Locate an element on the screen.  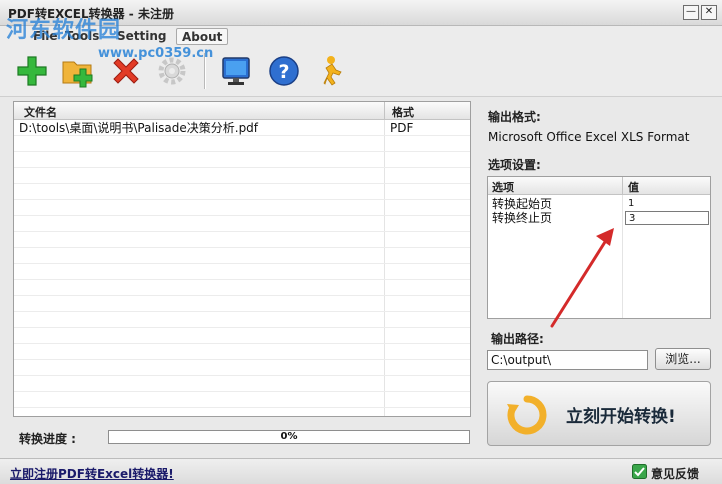
annotation-arrow is located at coordinates (582, 278).